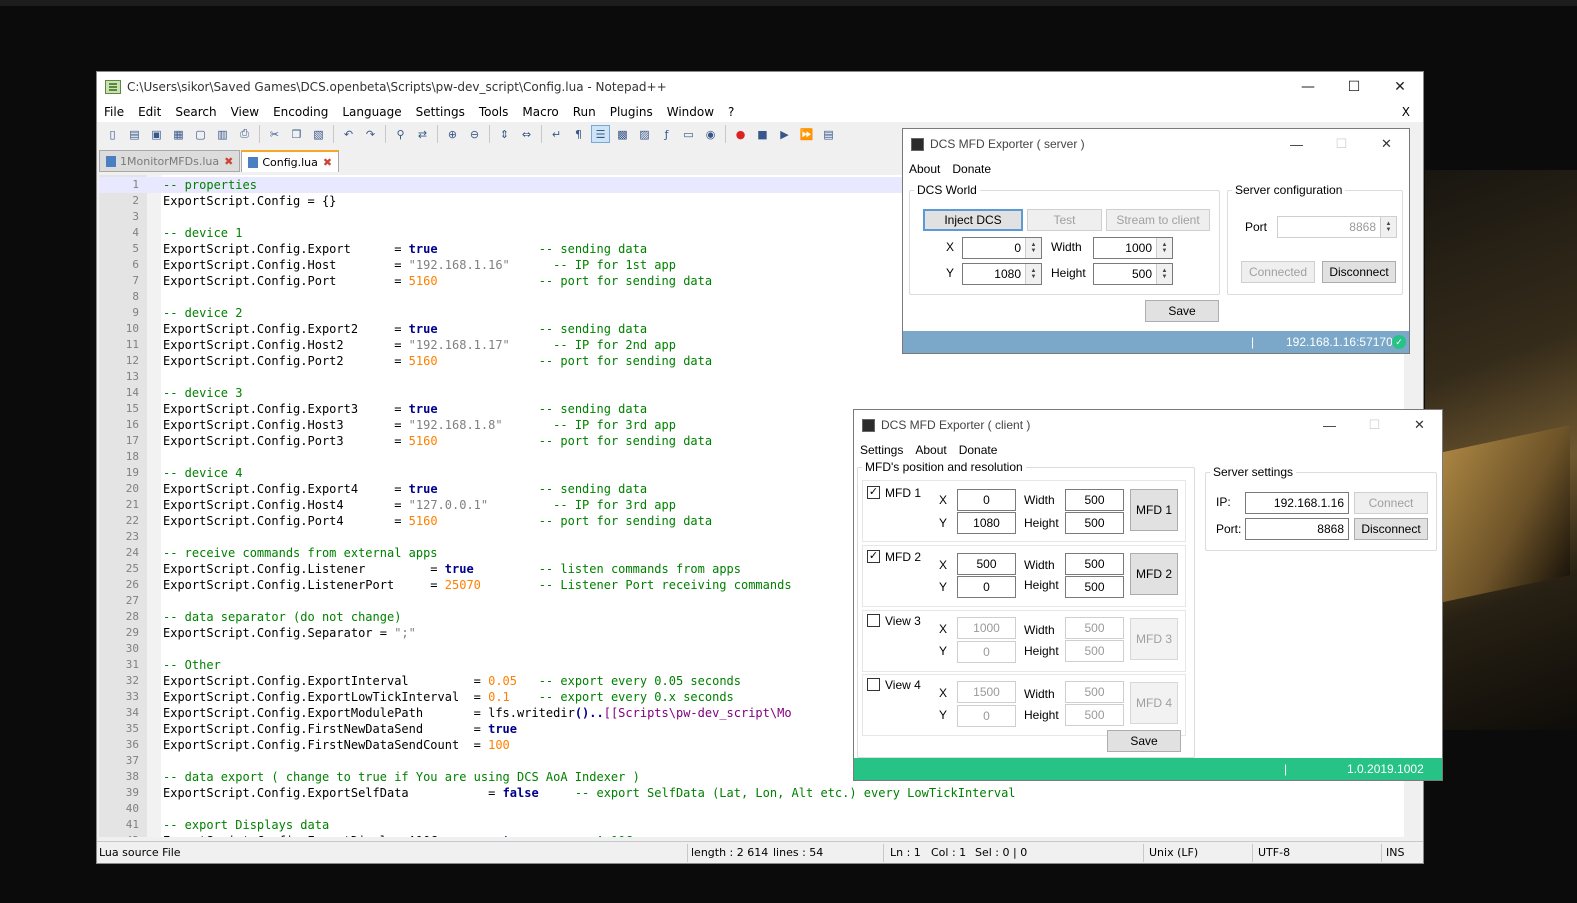 The image size is (1577, 903). Describe the element at coordinates (1400, 87) in the screenshot. I see `close-button: ✕` at that location.